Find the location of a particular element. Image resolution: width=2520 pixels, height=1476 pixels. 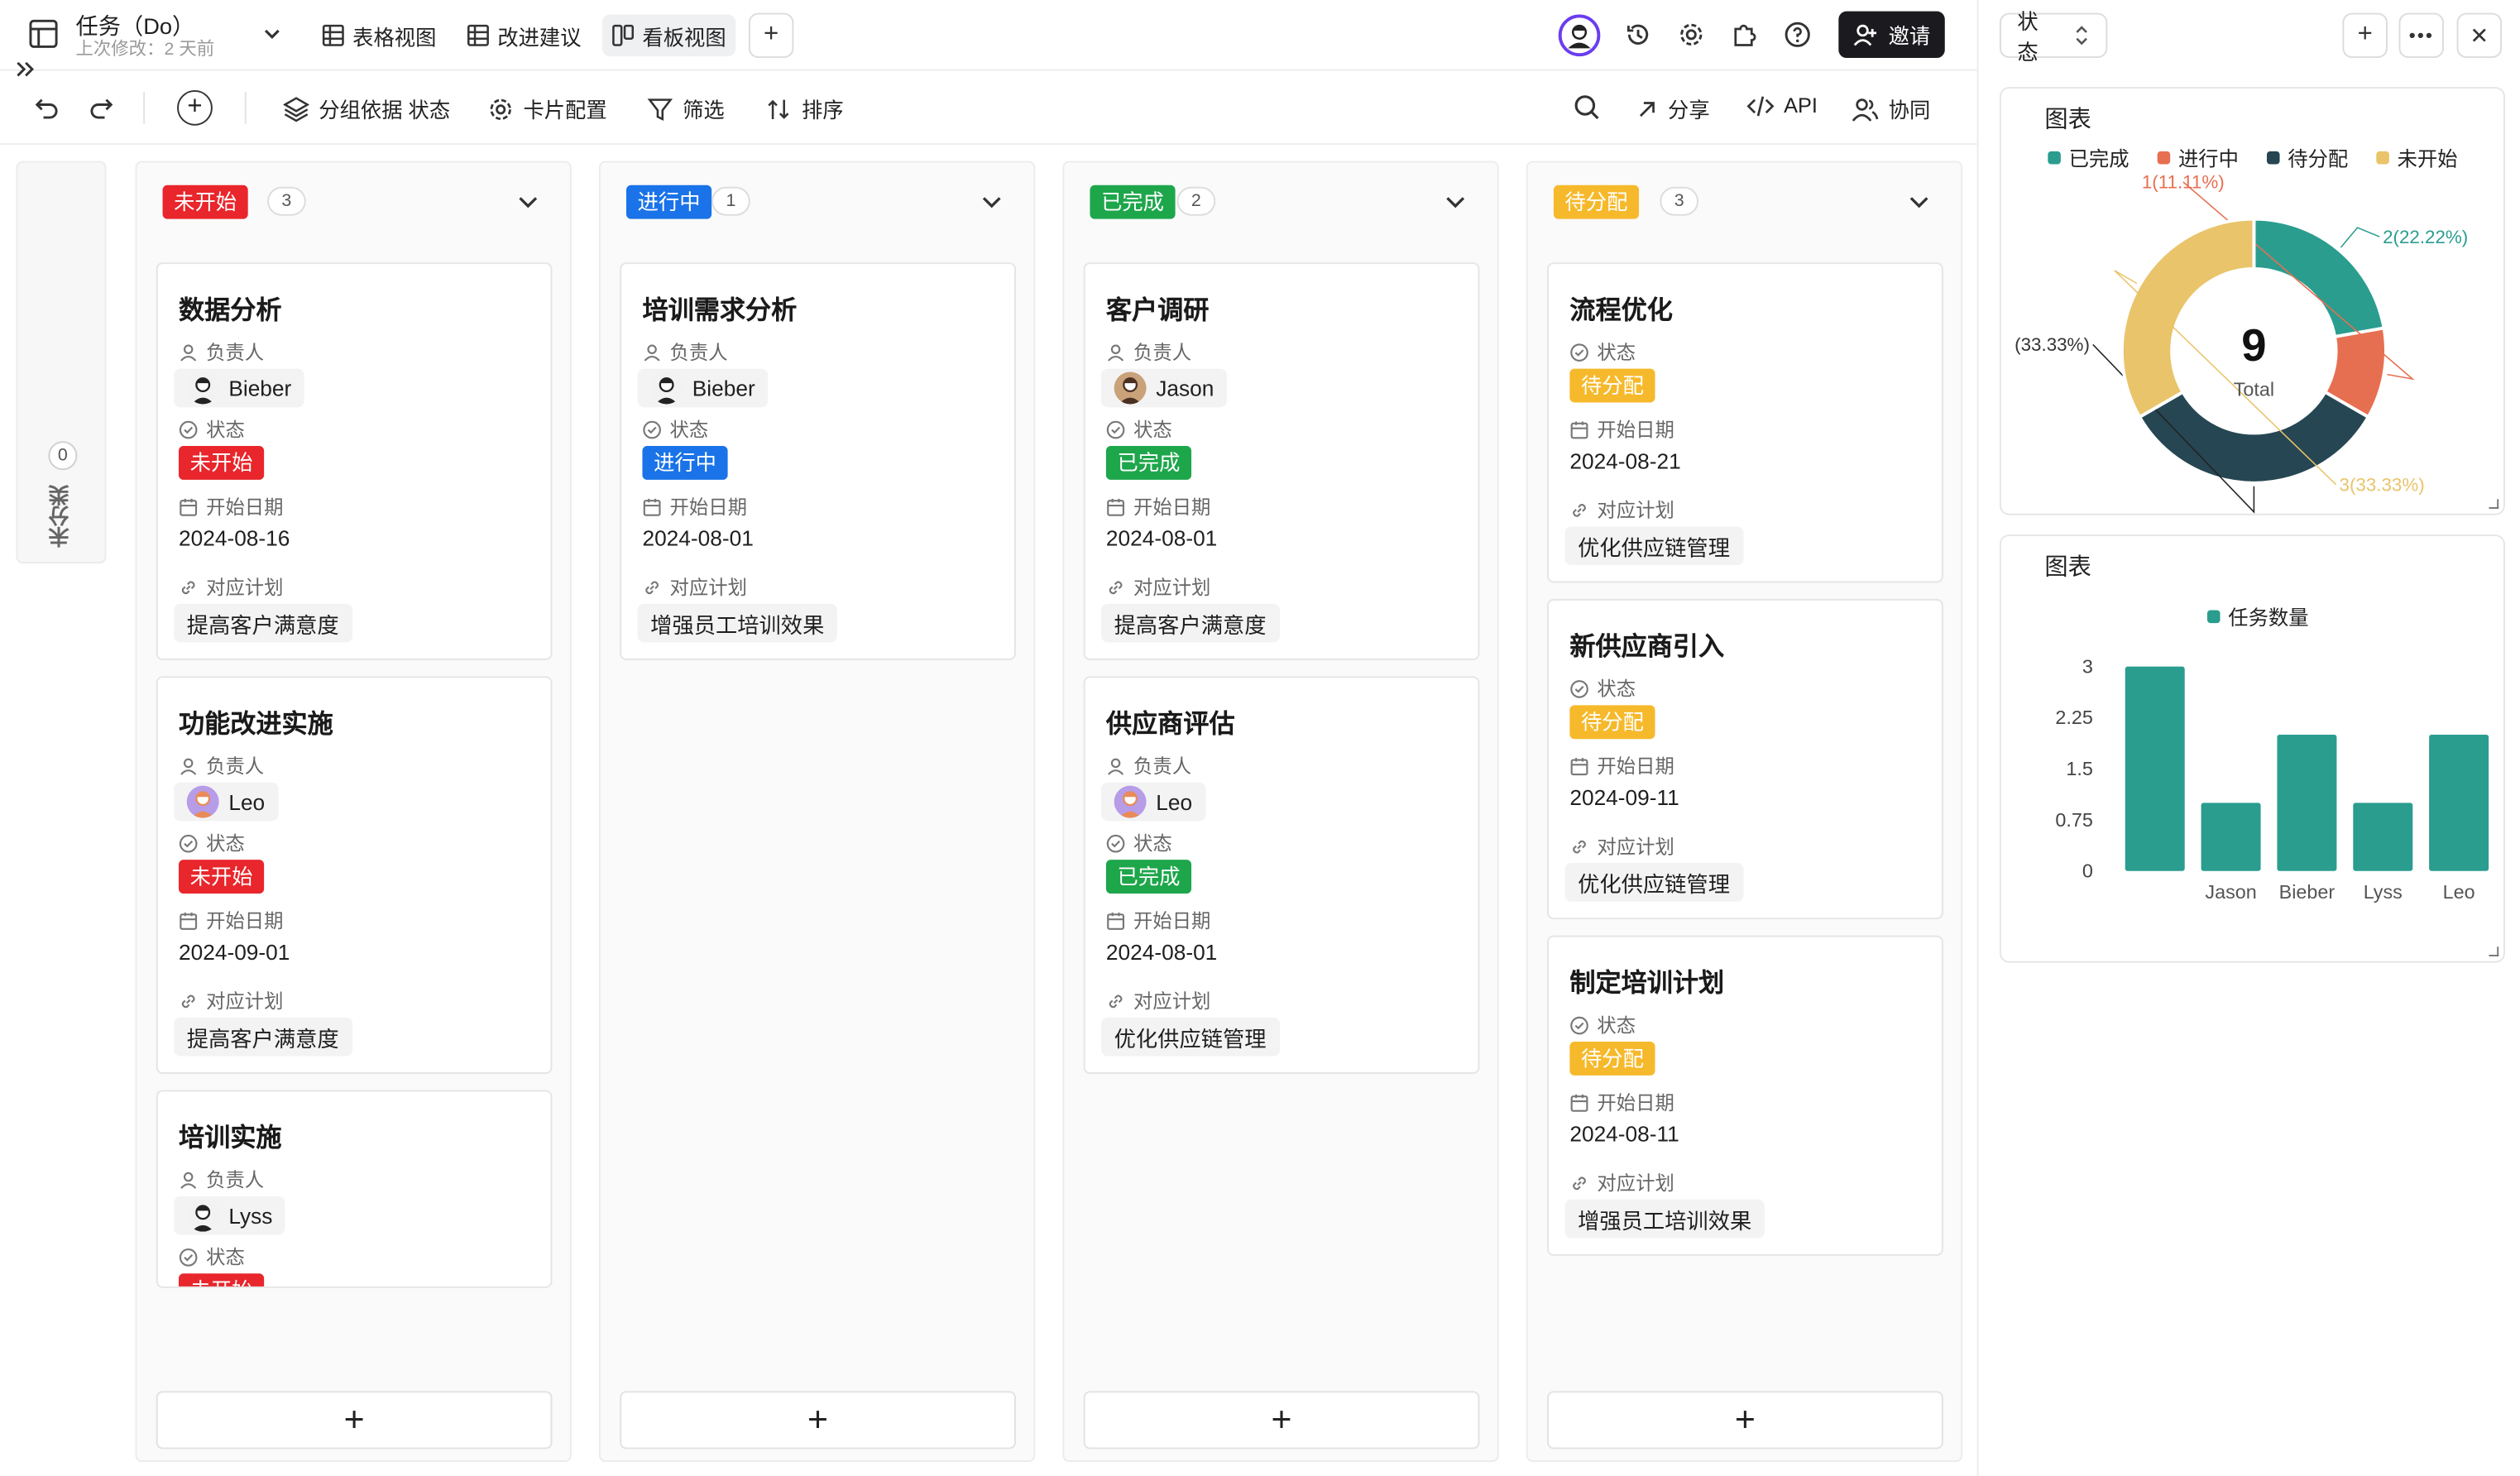

donut-slice is located at coordinates (2319, 278).